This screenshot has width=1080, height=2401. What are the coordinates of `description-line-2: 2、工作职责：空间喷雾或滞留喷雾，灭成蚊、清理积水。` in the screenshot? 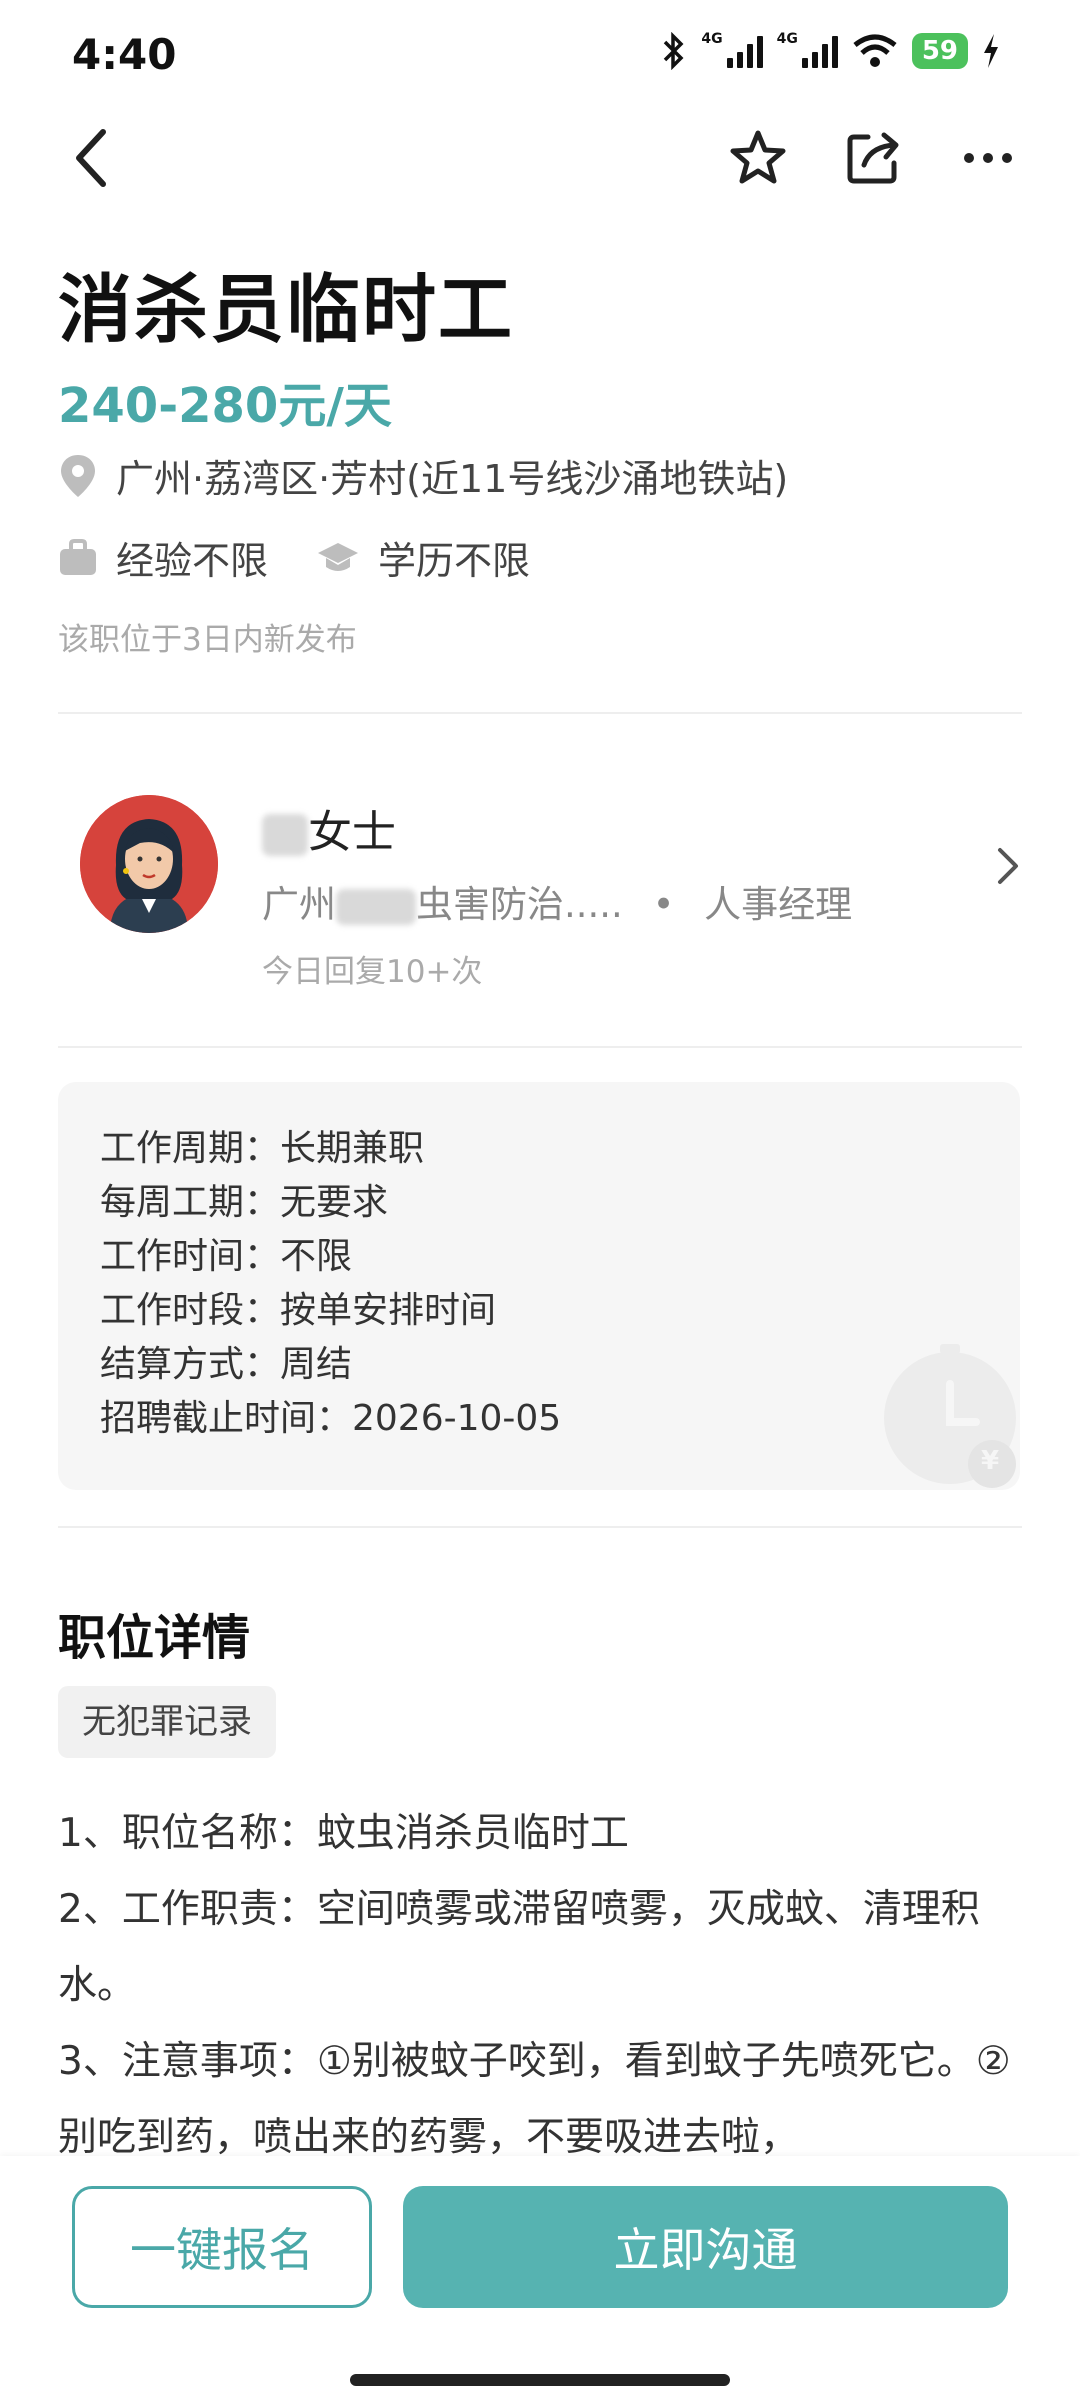 It's located at (519, 1947).